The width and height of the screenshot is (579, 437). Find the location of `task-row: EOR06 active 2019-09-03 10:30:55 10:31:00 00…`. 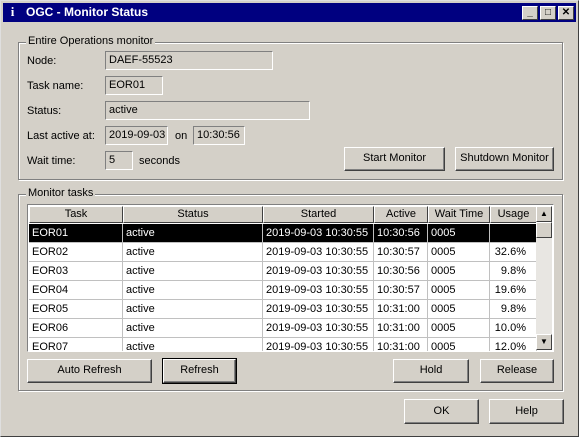

task-row: EOR06 active 2019-09-03 10:30:55 10:31:00 00… is located at coordinates (283, 328).